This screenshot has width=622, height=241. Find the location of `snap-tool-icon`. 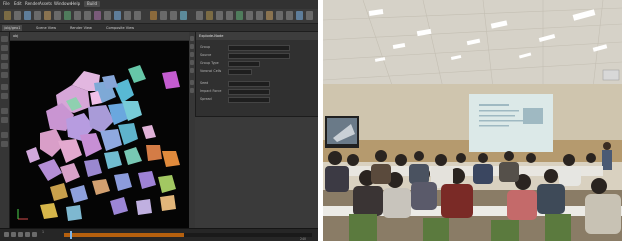

snap-tool-icon is located at coordinates (4, 120).